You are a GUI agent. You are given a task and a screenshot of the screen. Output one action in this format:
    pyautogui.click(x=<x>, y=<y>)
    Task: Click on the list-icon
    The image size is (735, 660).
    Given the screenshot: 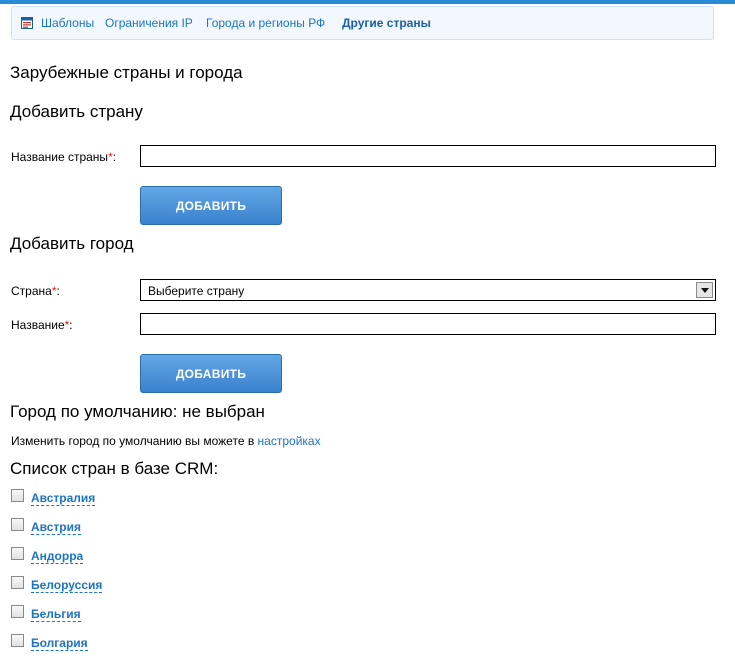 What is the action you would take?
    pyautogui.click(x=27, y=23)
    